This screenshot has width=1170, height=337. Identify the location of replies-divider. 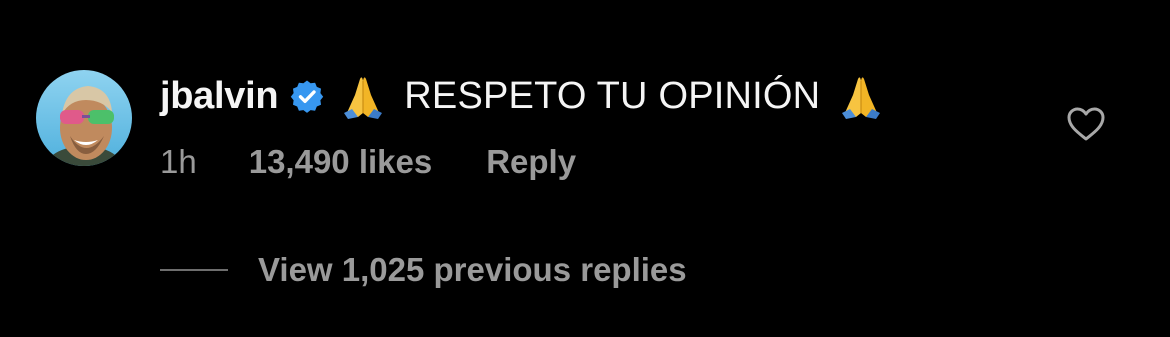
(194, 270).